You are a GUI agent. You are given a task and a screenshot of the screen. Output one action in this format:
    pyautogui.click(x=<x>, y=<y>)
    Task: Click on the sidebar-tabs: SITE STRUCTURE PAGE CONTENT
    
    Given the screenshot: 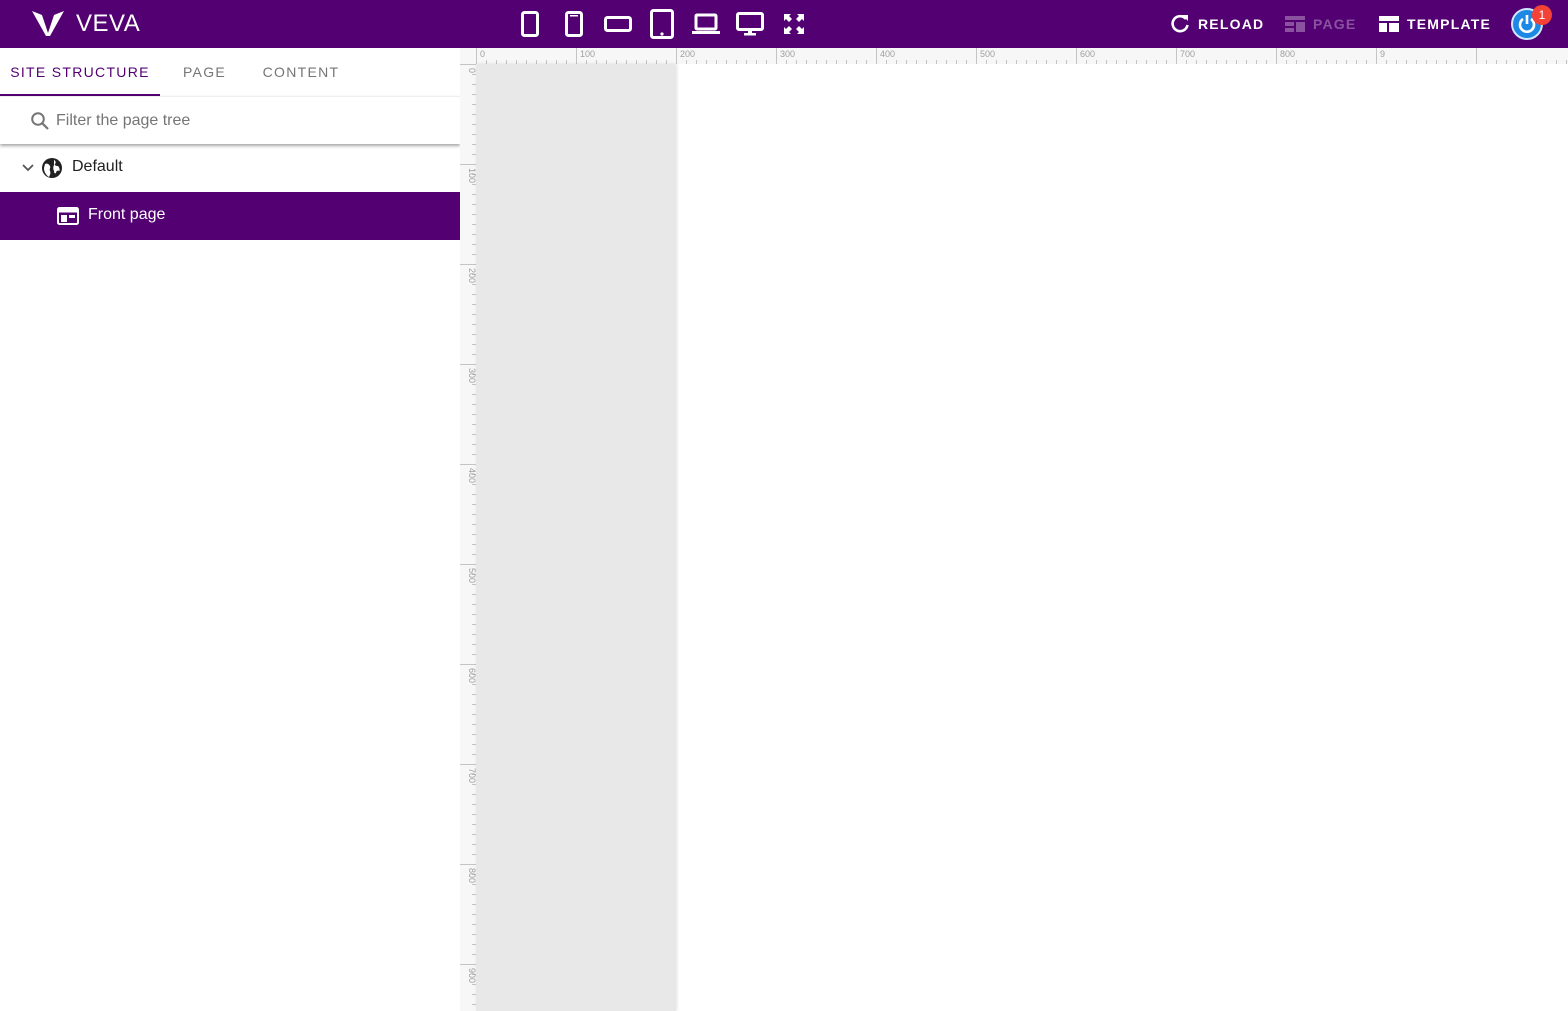 What is the action you would take?
    pyautogui.click(x=230, y=72)
    